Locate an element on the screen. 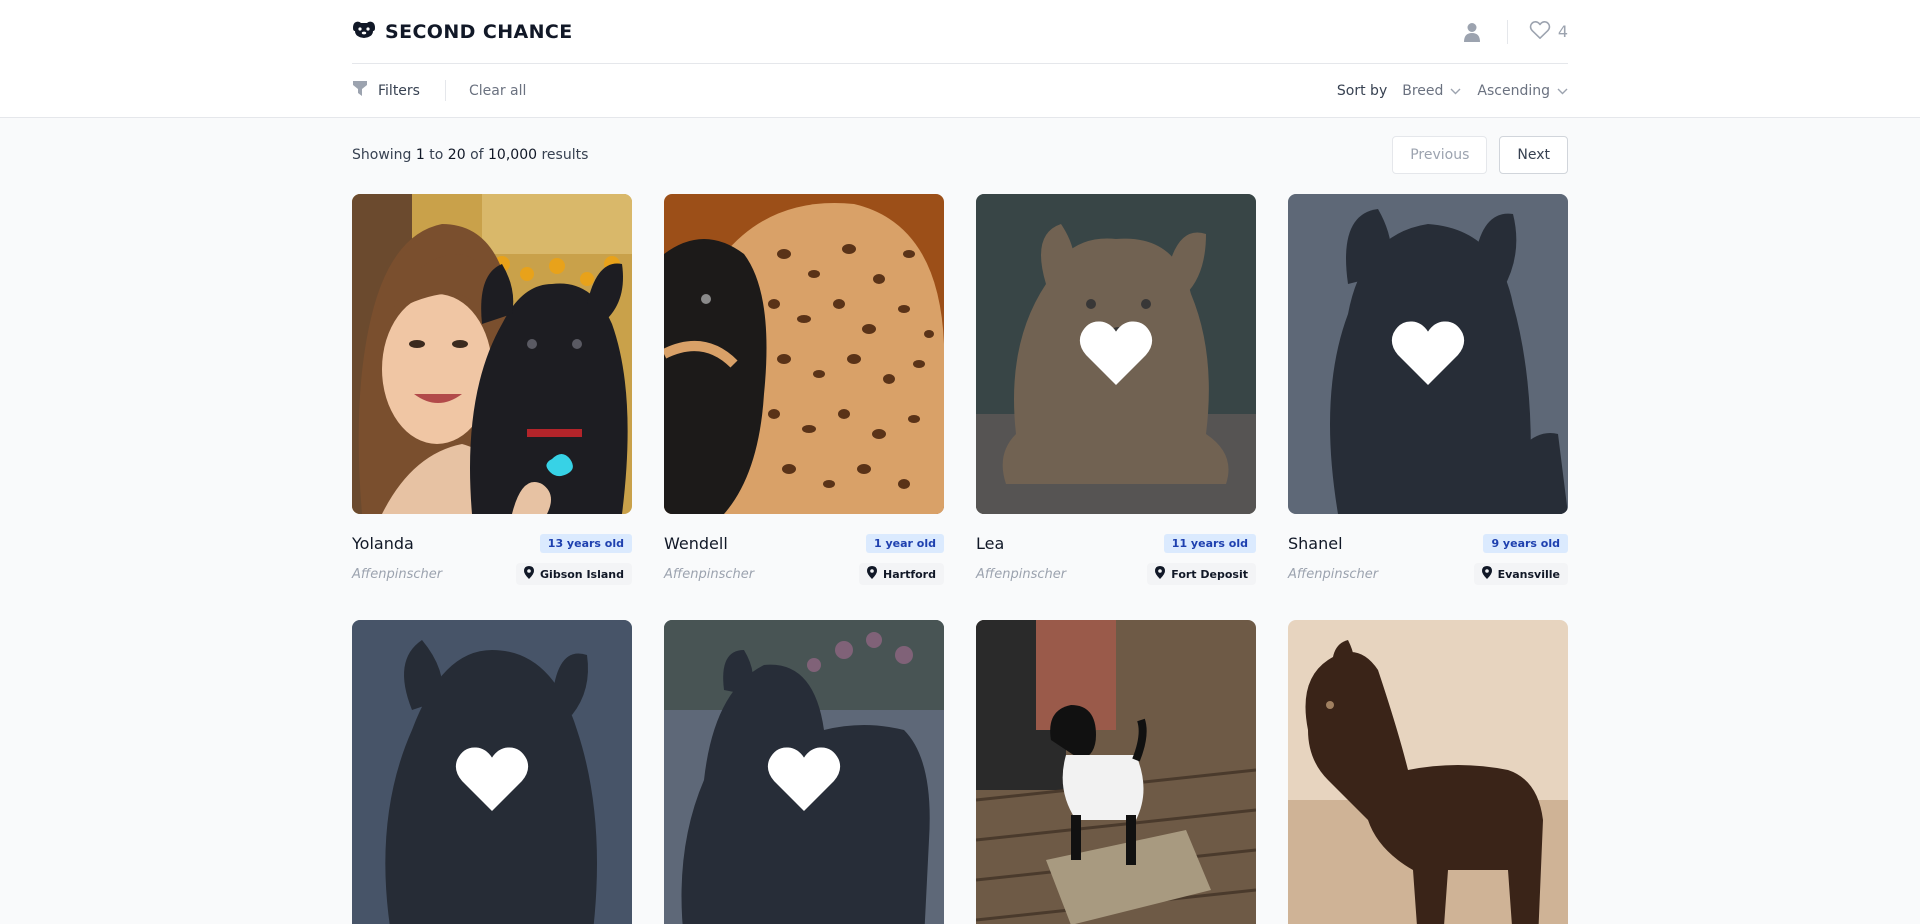  filters-button: Filters is located at coordinates (386, 91).